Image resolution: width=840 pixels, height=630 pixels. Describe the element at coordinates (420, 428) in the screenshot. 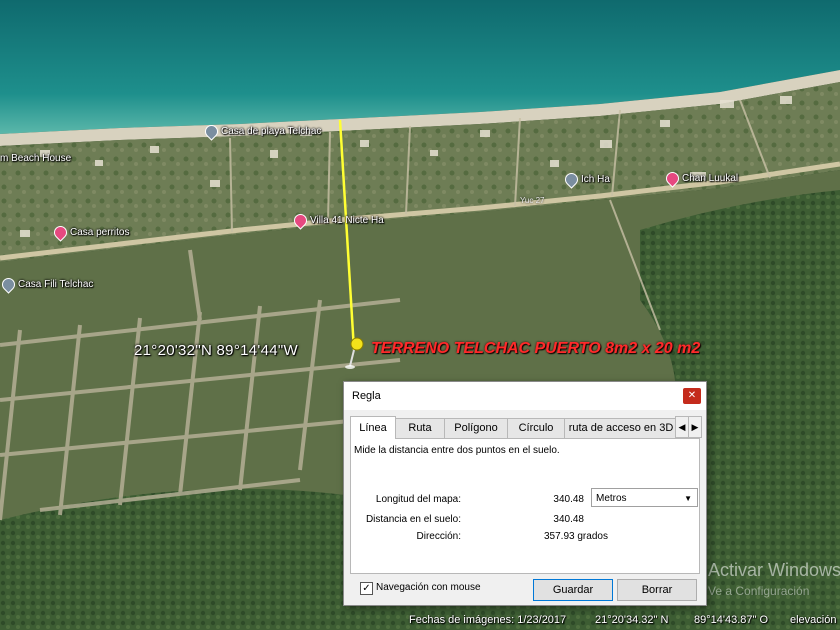

I see `tab-ruta: Ruta` at that location.